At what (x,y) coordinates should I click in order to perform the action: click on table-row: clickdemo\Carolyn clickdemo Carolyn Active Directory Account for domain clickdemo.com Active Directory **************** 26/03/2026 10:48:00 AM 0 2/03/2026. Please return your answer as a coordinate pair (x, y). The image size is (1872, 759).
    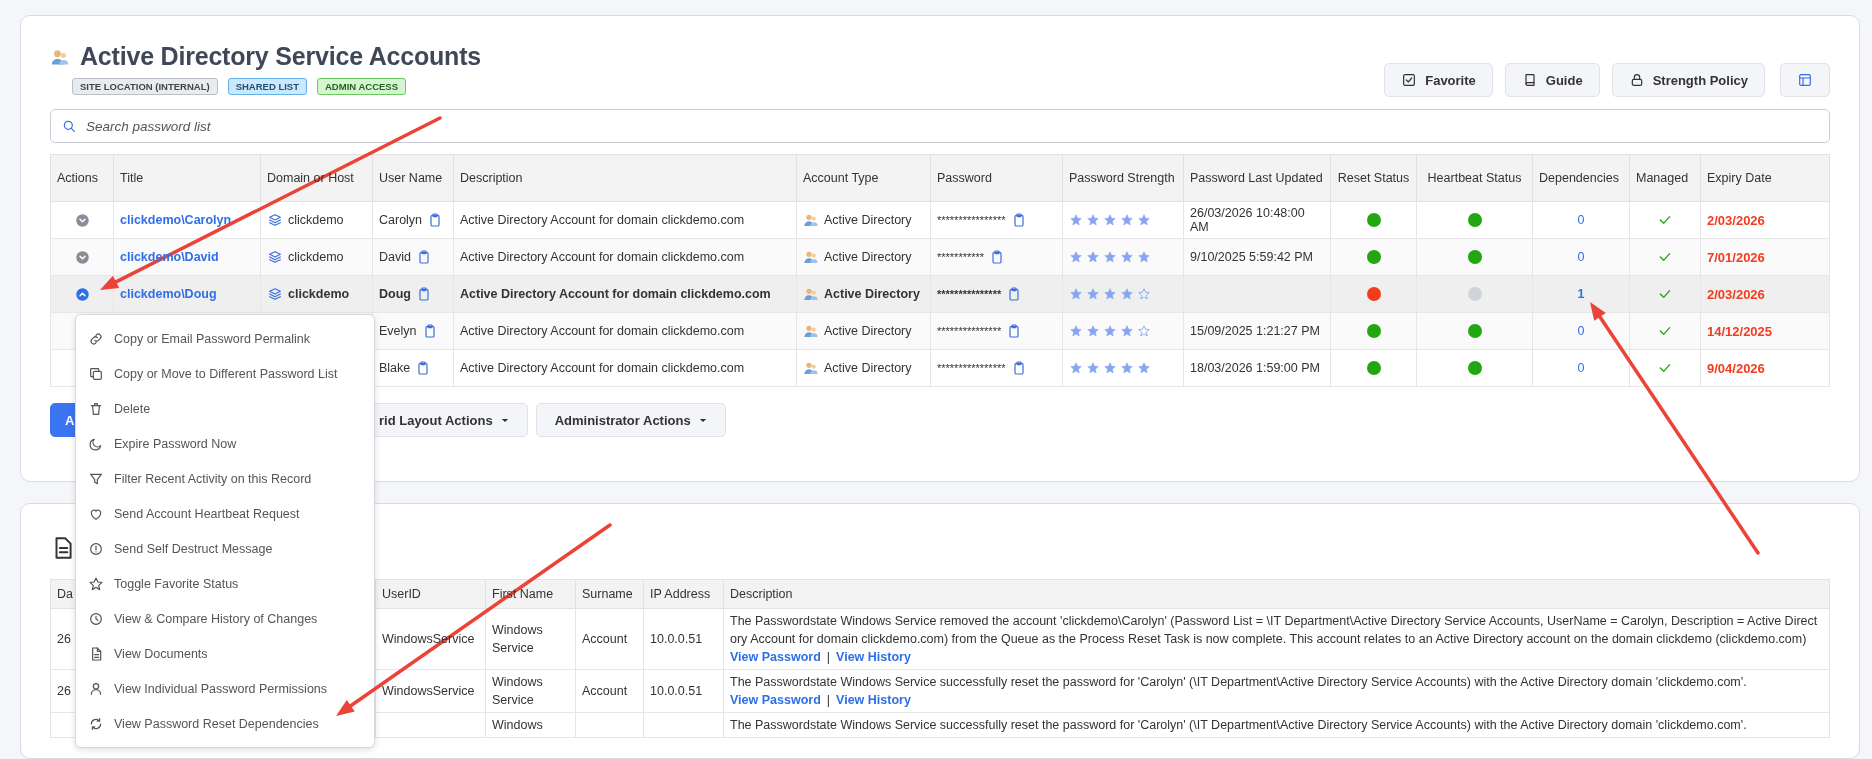
    Looking at the image, I should click on (940, 220).